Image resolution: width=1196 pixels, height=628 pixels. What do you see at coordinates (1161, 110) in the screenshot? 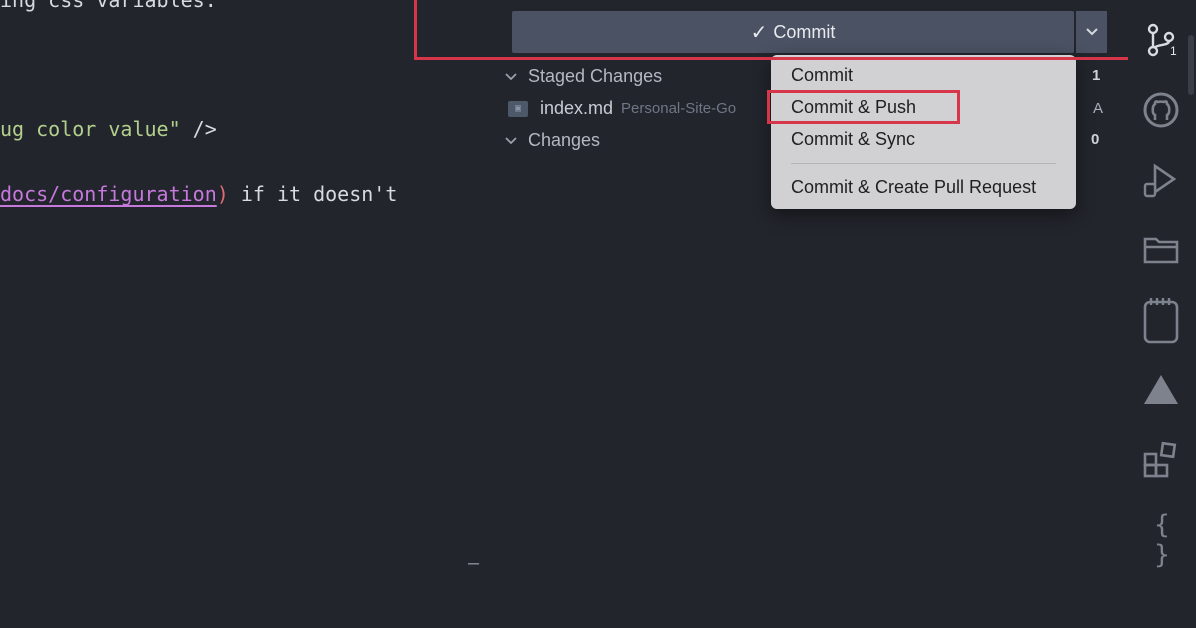
I see `github-icon` at bounding box center [1161, 110].